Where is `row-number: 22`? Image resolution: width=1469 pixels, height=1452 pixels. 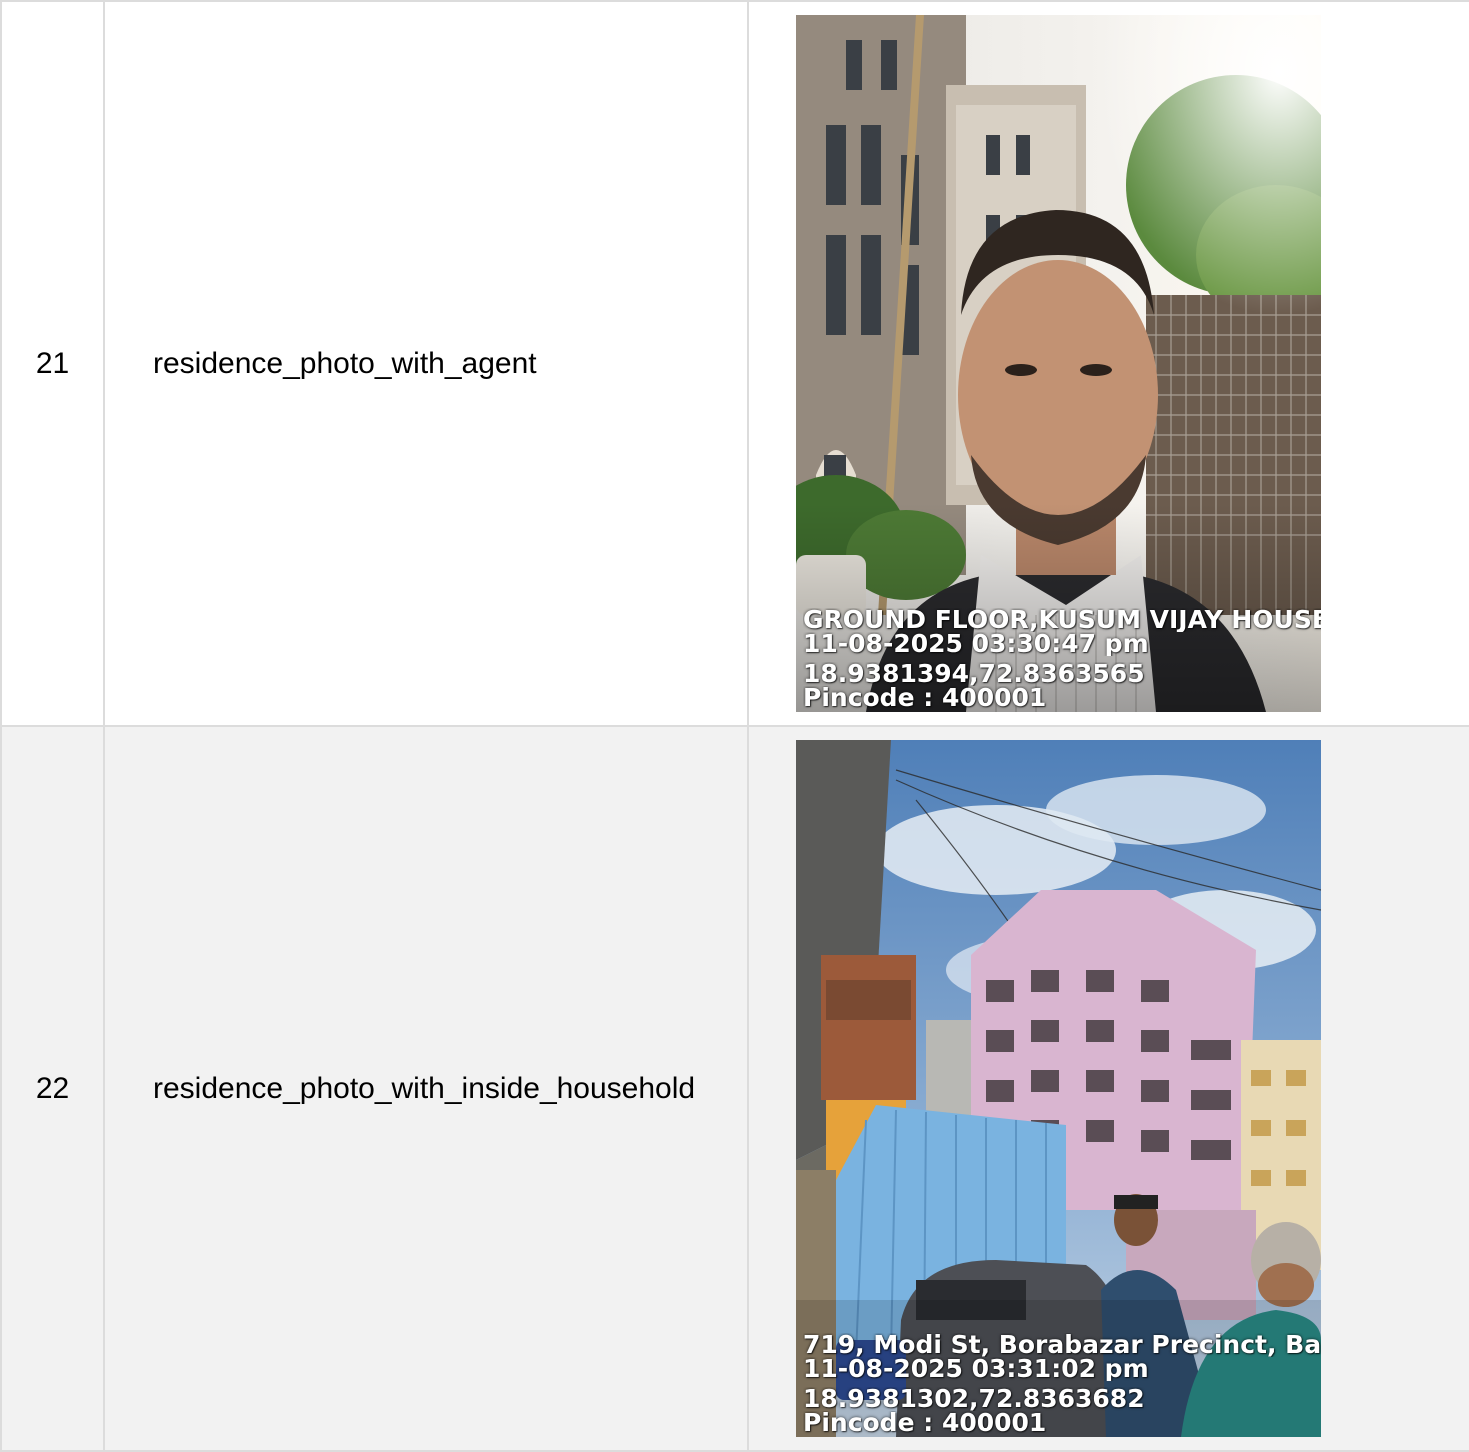
row-number: 22 is located at coordinates (52, 1088).